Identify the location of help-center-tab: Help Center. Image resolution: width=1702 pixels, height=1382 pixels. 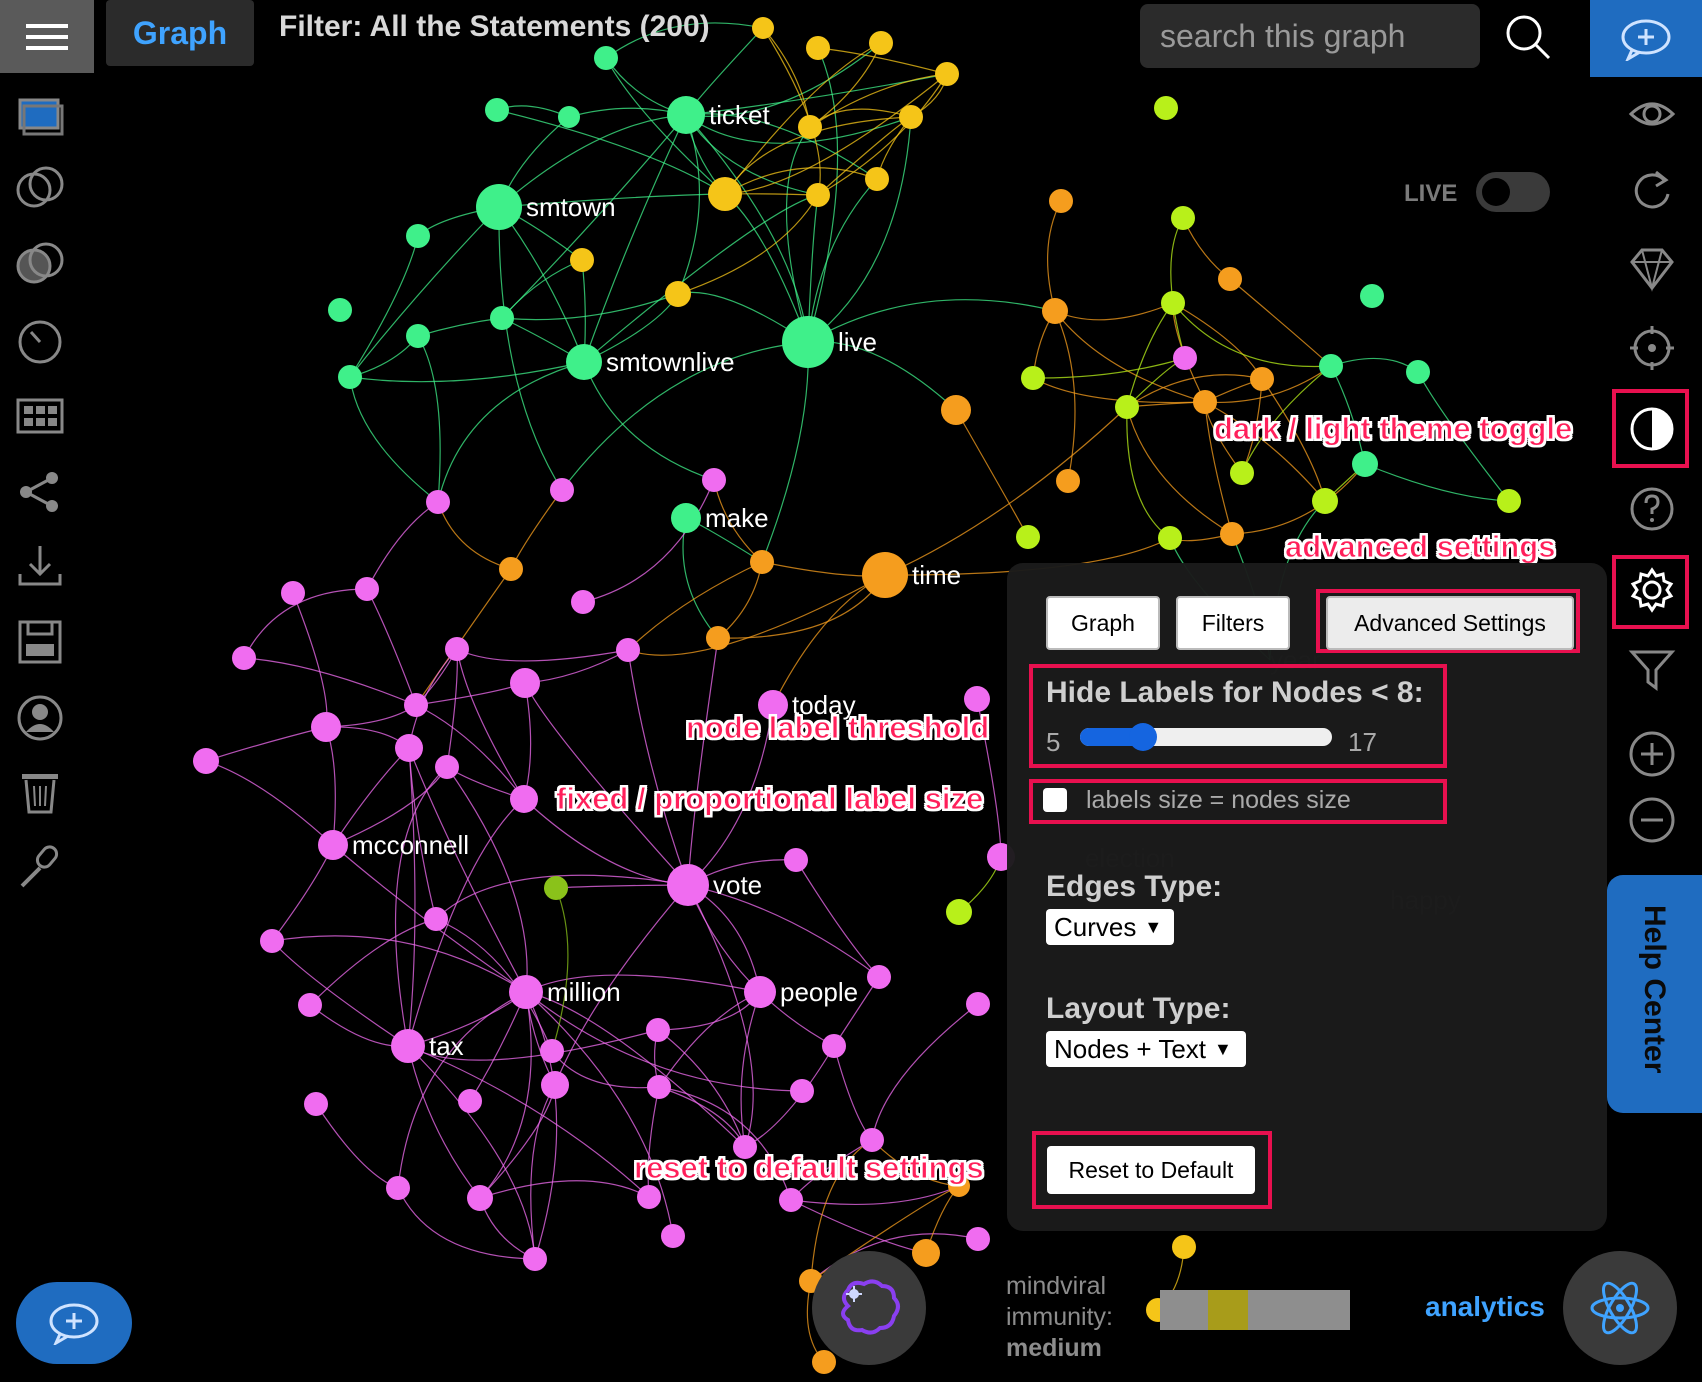
(1654, 994).